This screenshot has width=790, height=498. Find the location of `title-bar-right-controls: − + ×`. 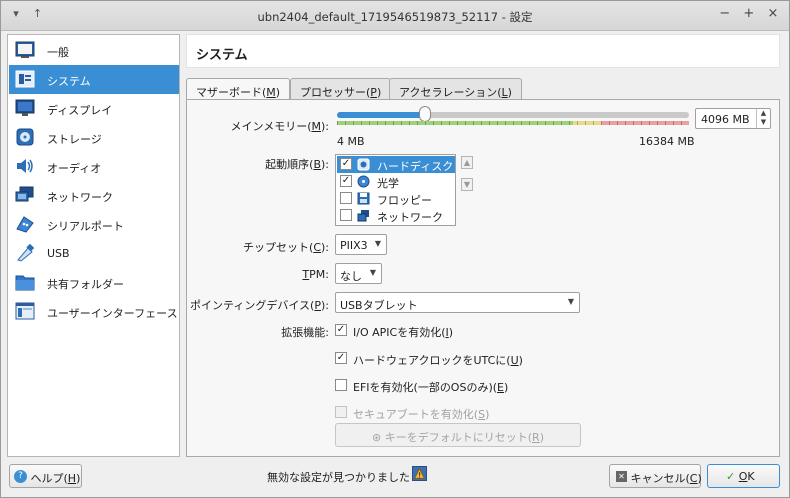

title-bar-right-controls: − + × is located at coordinates (747, 13).